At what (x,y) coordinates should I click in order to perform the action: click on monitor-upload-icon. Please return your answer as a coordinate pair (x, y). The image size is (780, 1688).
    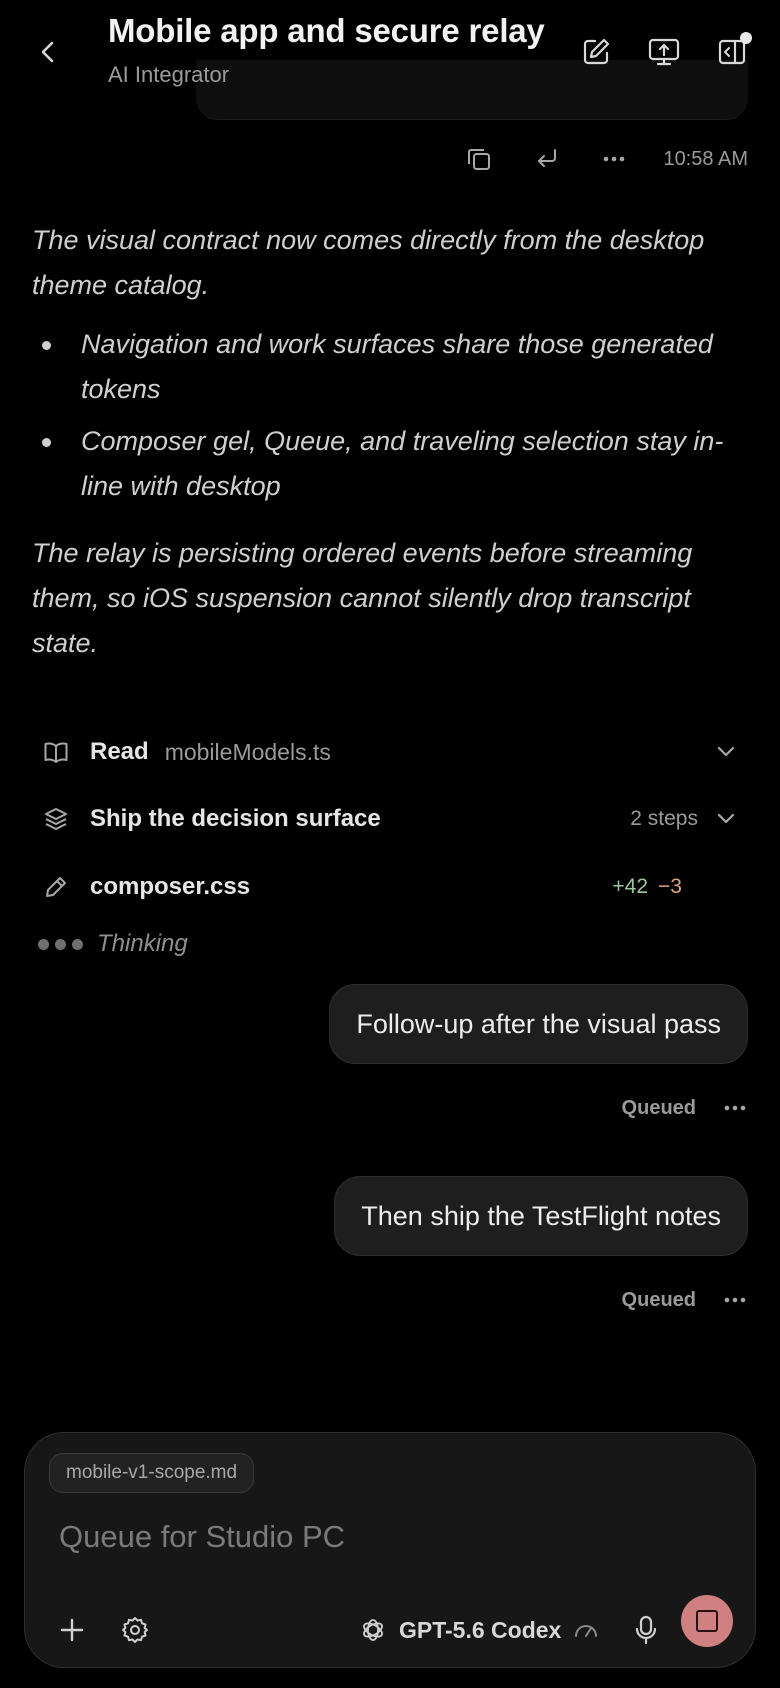
    Looking at the image, I should click on (664, 52).